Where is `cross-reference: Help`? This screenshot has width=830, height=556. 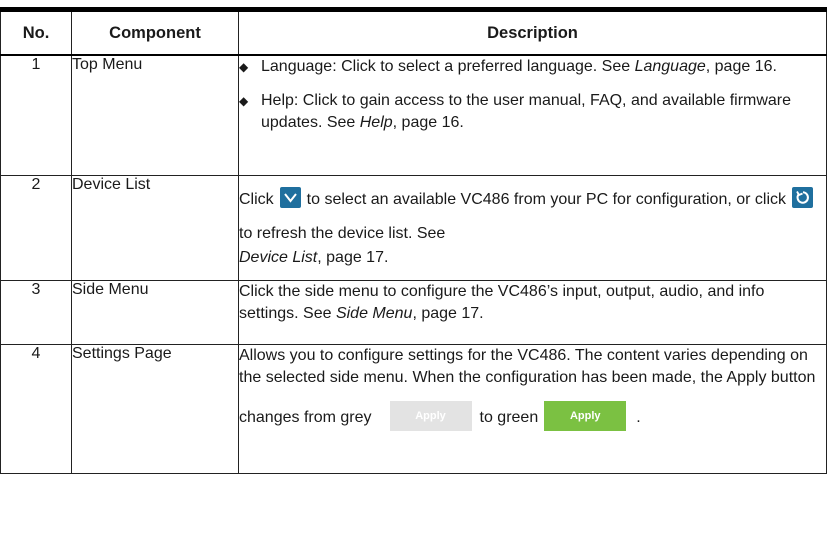 cross-reference: Help is located at coordinates (376, 122).